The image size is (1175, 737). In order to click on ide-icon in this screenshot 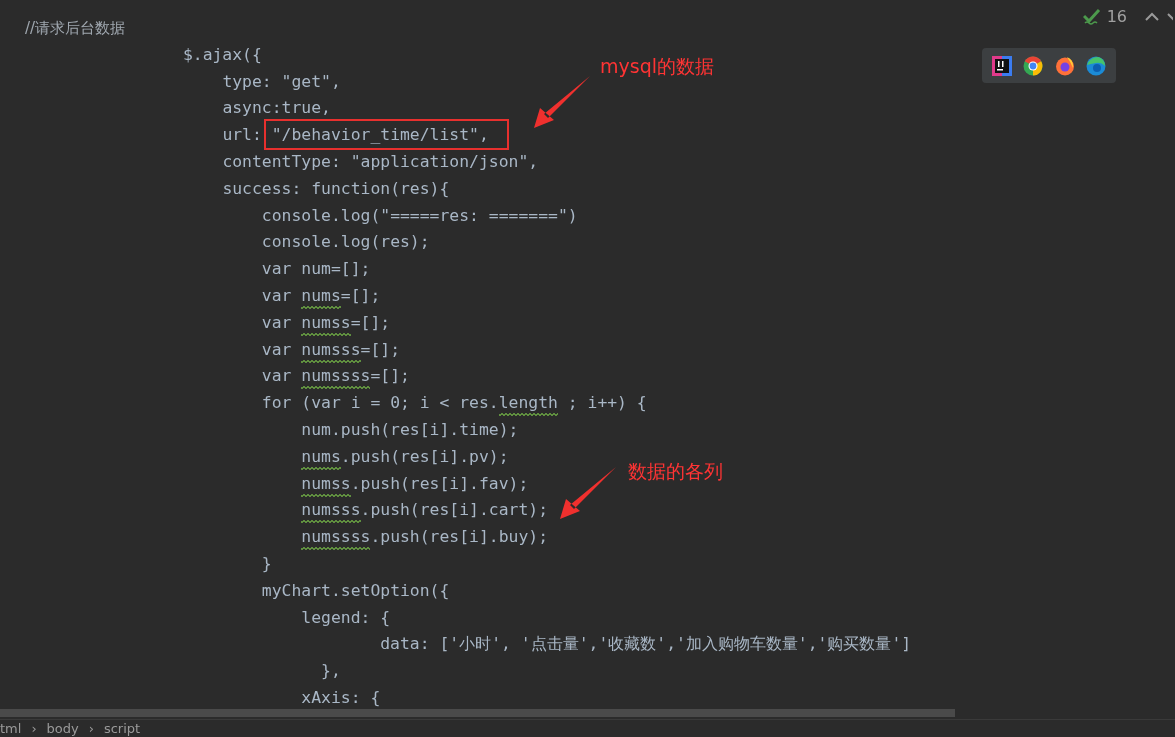, I will do `click(1001, 65)`.